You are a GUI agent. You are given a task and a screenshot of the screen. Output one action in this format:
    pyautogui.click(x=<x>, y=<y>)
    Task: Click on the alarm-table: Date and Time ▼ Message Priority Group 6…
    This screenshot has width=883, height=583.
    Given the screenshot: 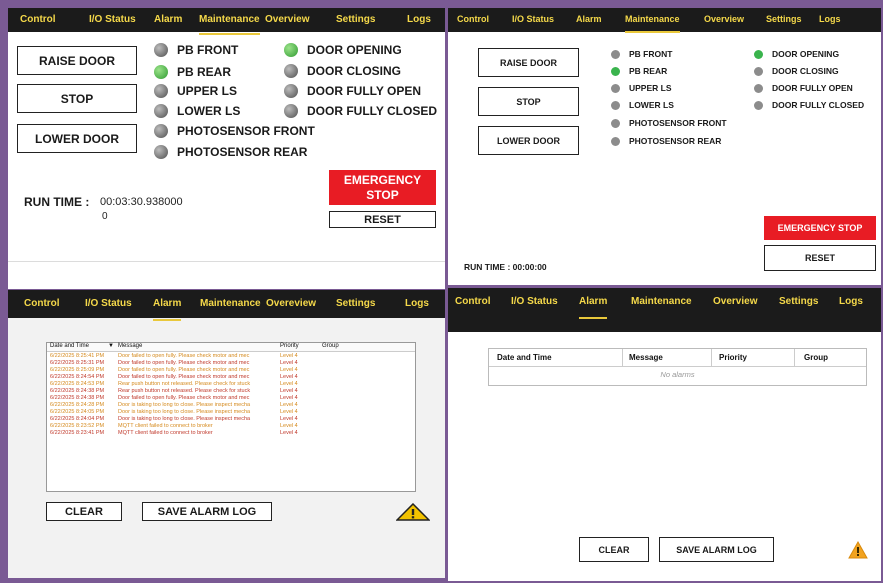 What is the action you would take?
    pyautogui.click(x=231, y=417)
    